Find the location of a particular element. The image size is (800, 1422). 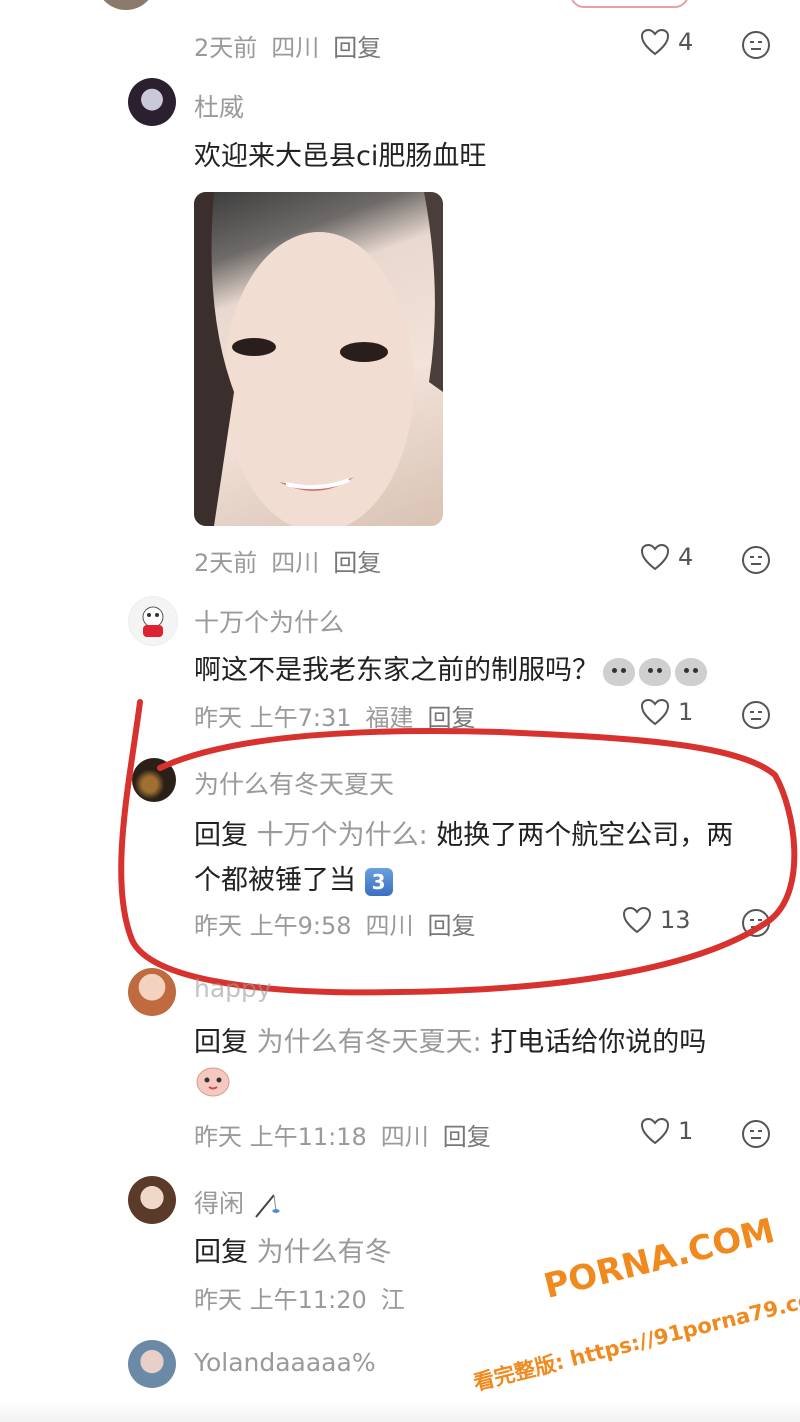

comment-text: 打电话给你说的吗 is located at coordinates (598, 1042).